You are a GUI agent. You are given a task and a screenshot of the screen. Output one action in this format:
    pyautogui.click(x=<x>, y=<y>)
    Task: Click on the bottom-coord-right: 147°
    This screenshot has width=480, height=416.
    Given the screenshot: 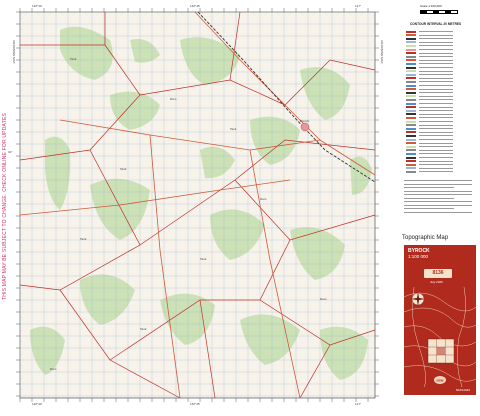 What is the action you would take?
    pyautogui.click(x=358, y=404)
    